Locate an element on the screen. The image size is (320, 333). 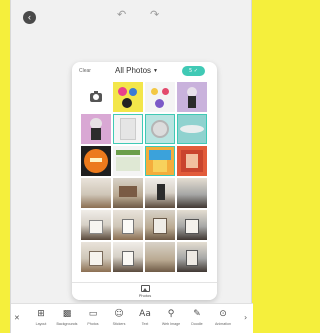
stickers-icon: ☺ is located at coordinates (119, 314).